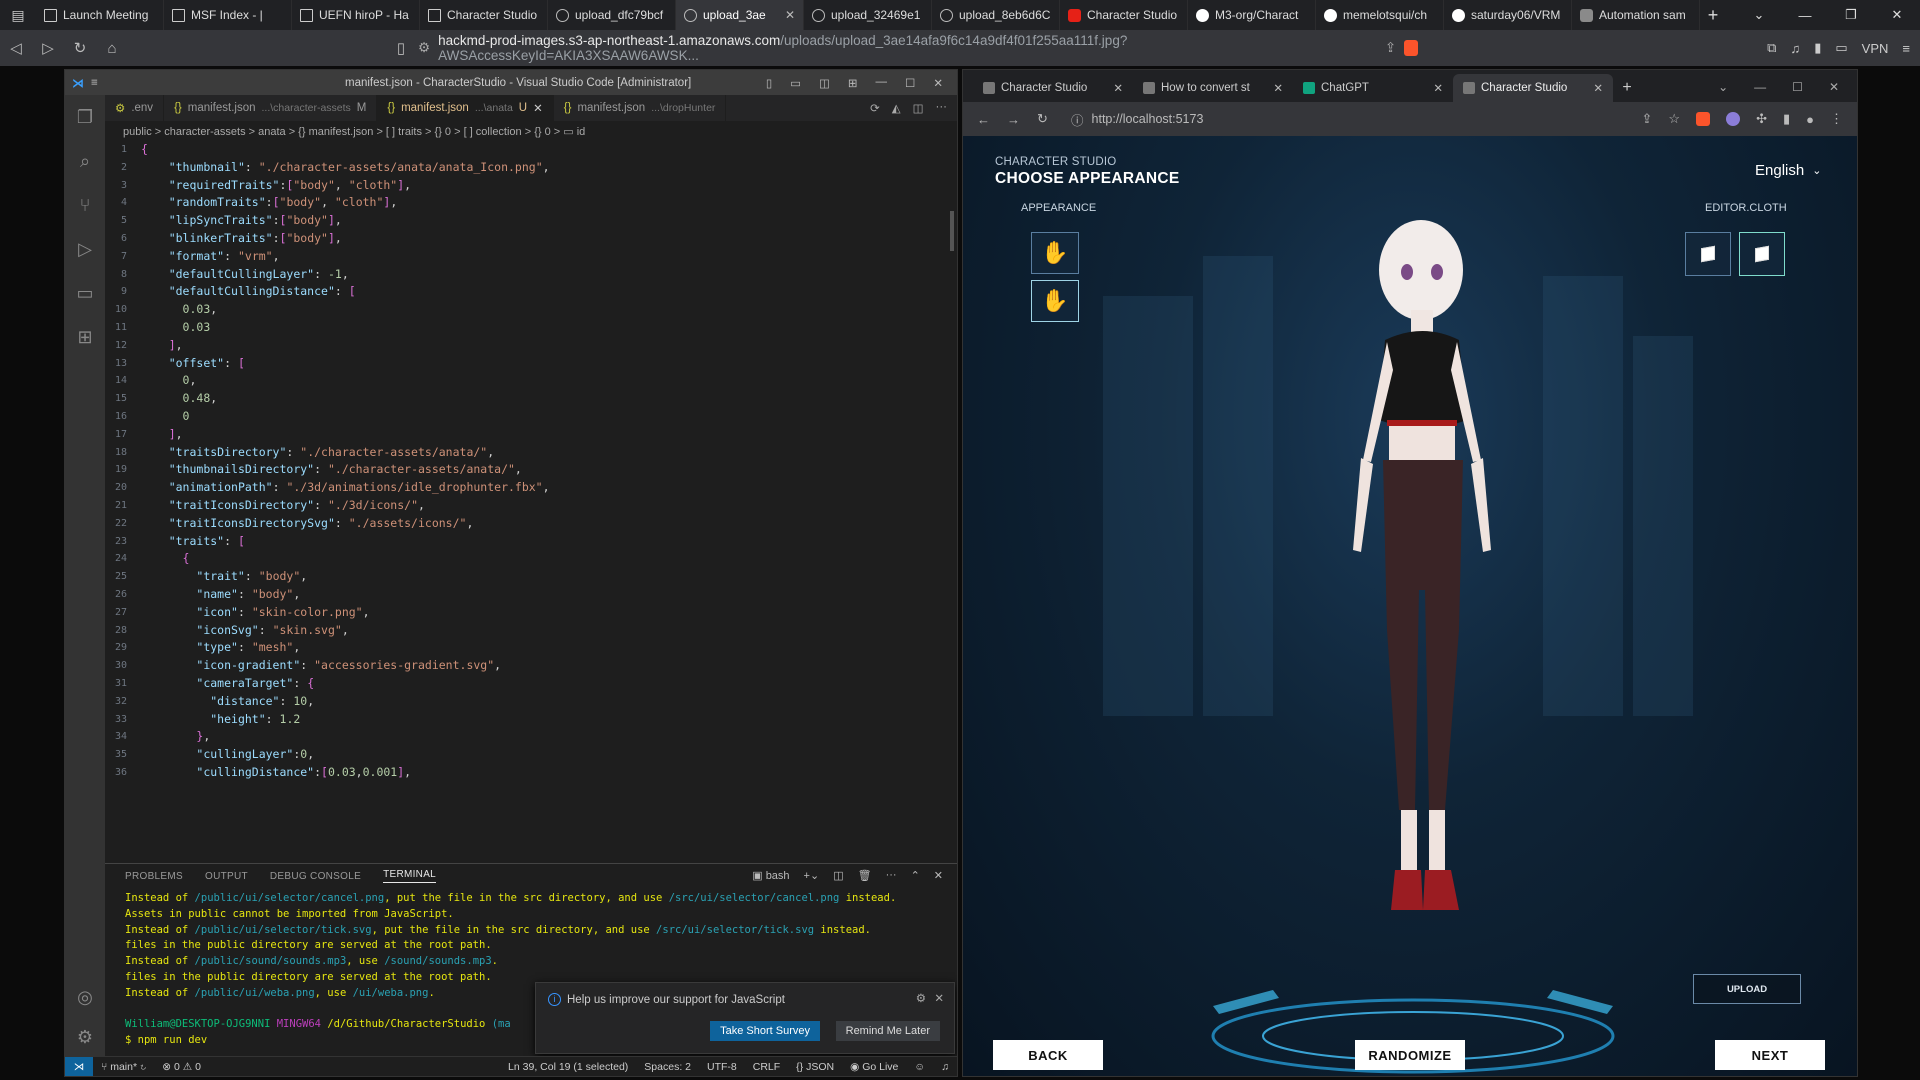 The height and width of the screenshot is (1080, 1920). What do you see at coordinates (1851, 15) in the screenshot?
I see `restore-icon: ❐` at bounding box center [1851, 15].